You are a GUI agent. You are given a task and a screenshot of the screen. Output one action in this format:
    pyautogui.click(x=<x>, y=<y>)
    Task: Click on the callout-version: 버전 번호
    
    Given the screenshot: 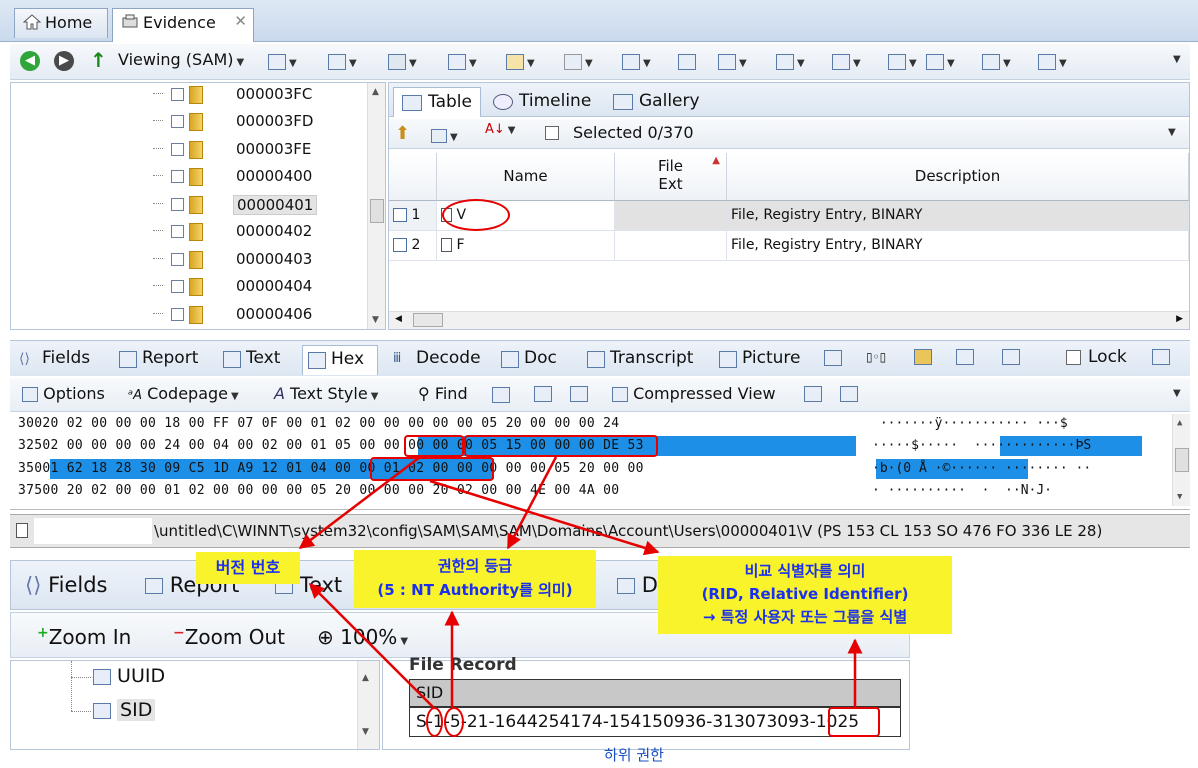 What is the action you would take?
    pyautogui.click(x=248, y=568)
    